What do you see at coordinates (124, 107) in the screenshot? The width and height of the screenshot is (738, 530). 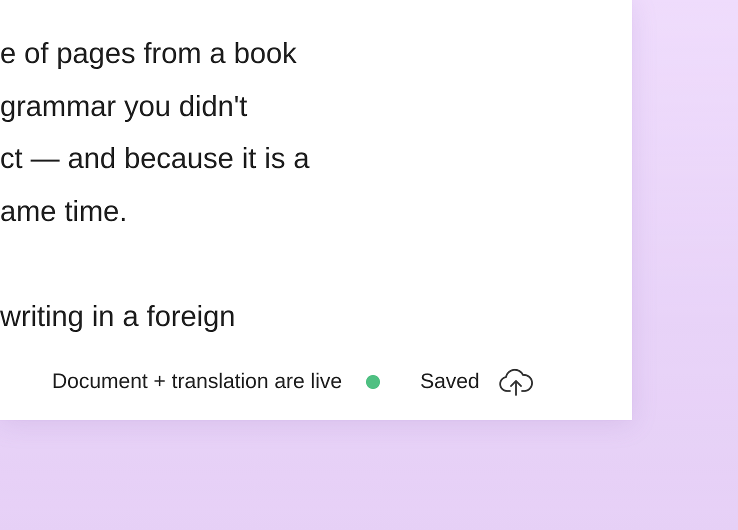 I see `document-text-line: grammar you didn't` at bounding box center [124, 107].